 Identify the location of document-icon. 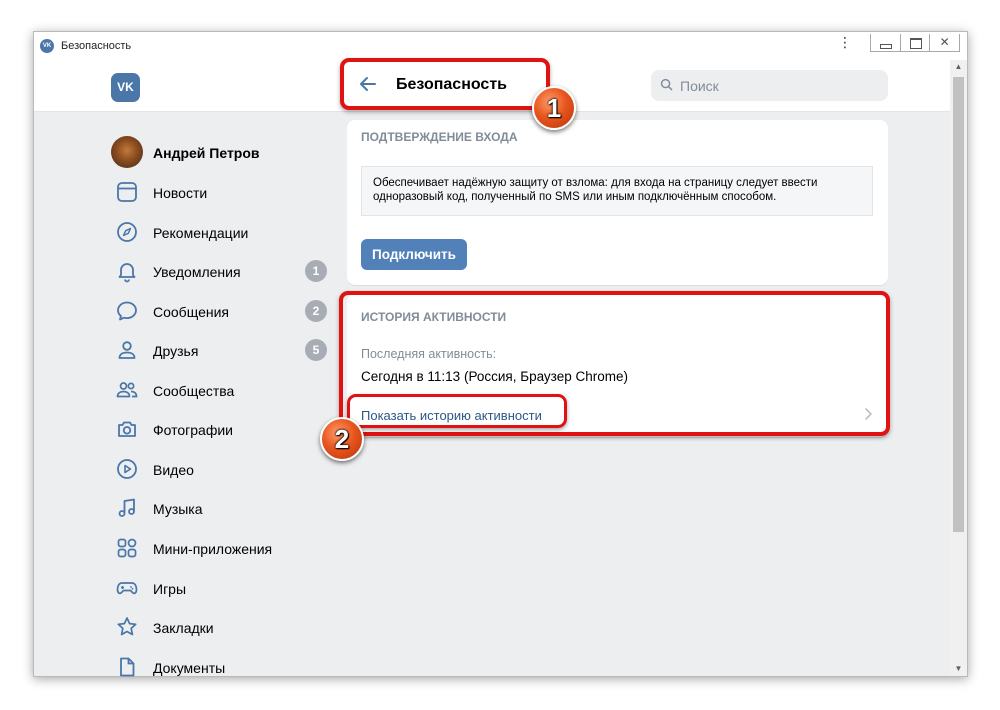
(127, 667).